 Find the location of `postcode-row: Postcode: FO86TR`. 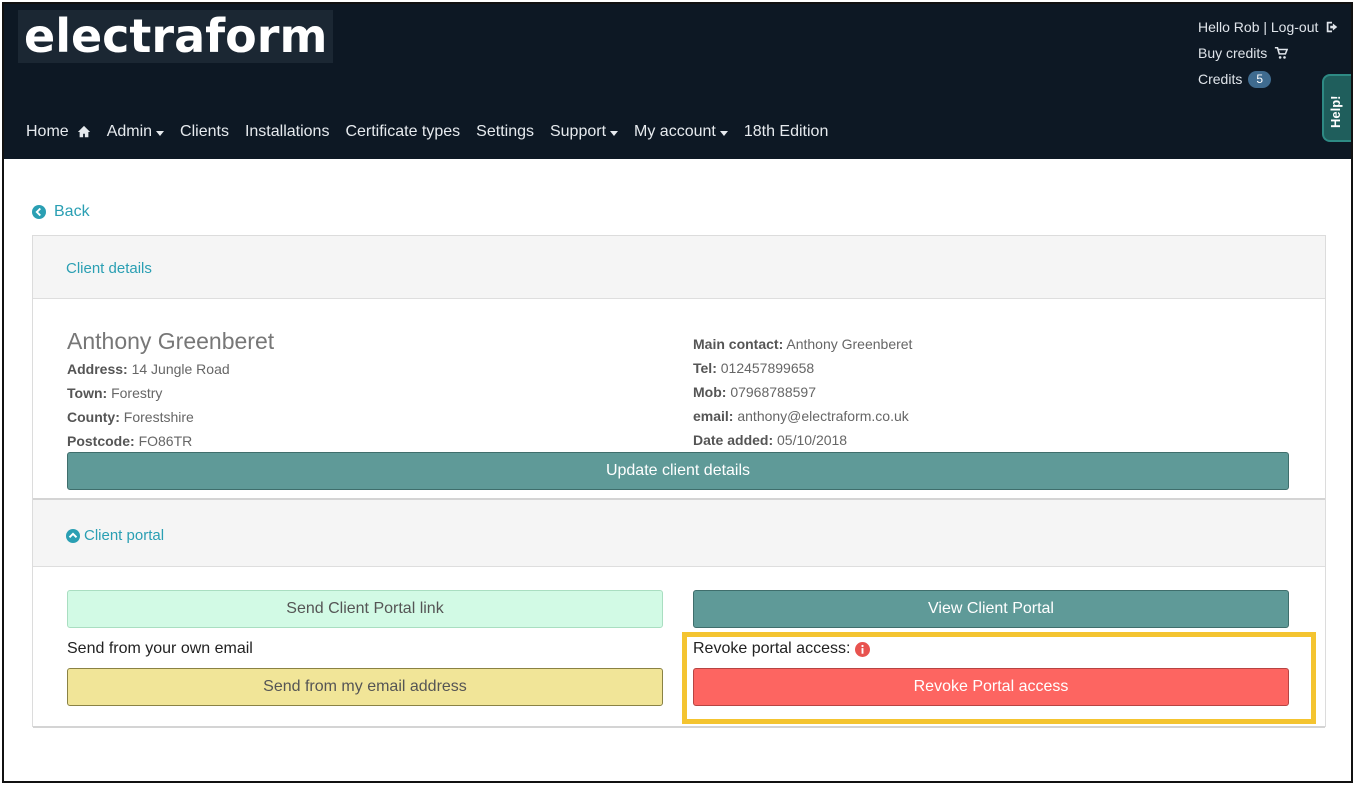

postcode-row: Postcode: FO86TR is located at coordinates (129, 441).